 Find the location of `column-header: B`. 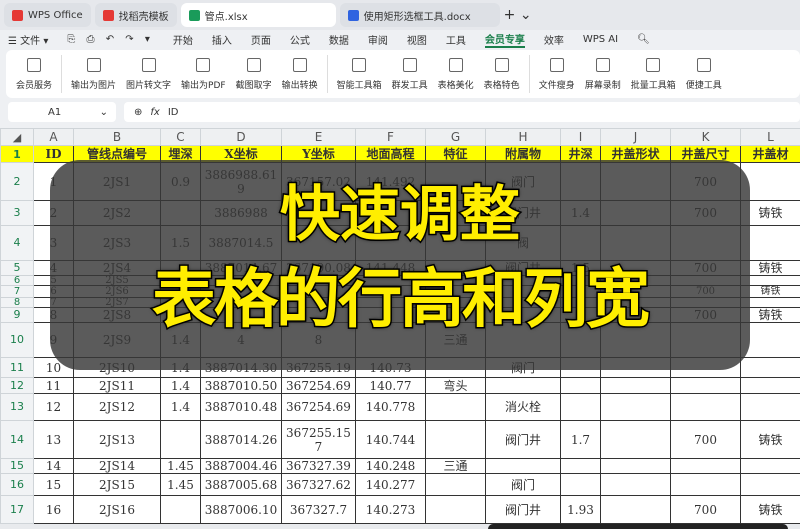

column-header: B is located at coordinates (117, 137).